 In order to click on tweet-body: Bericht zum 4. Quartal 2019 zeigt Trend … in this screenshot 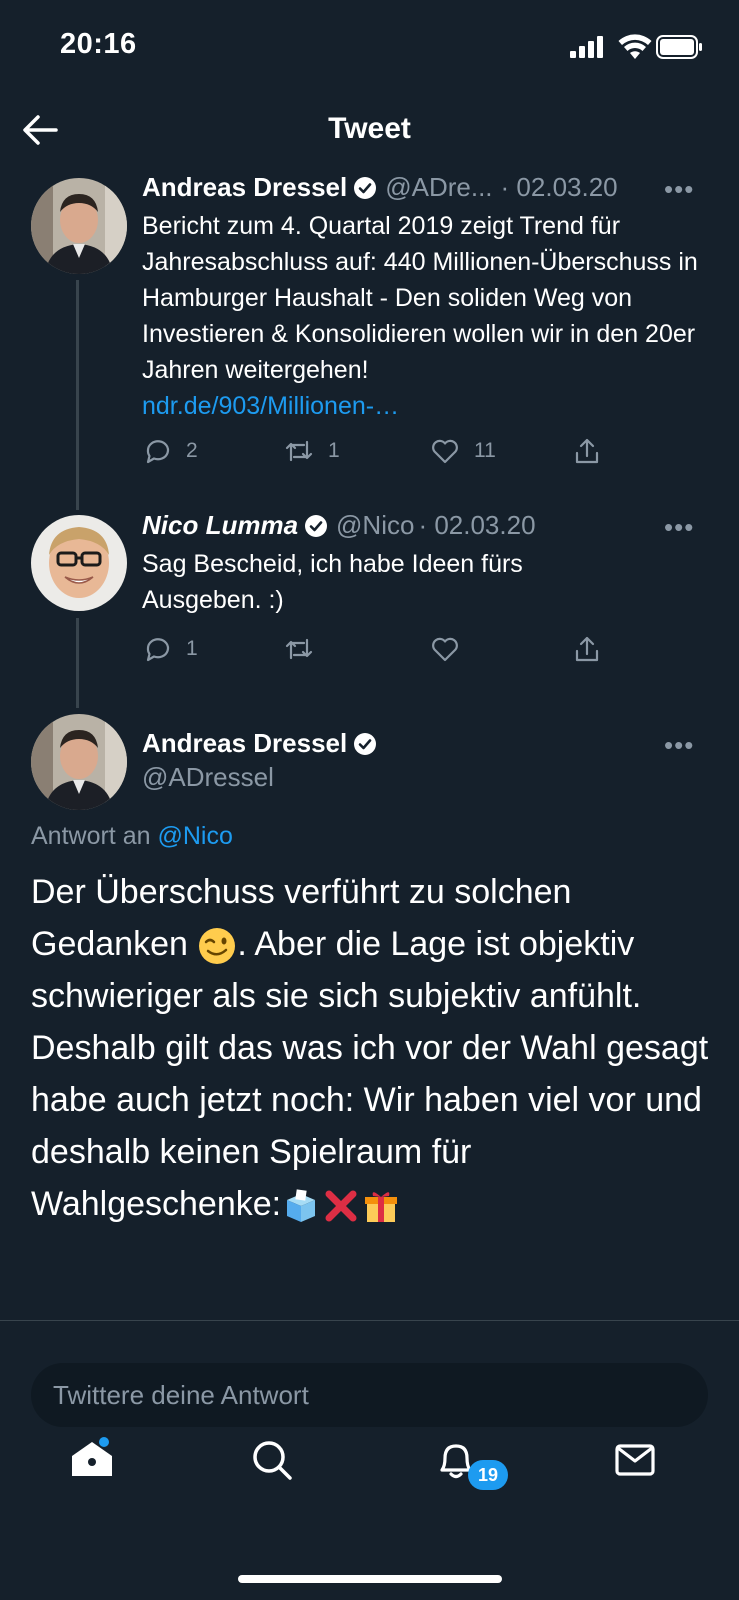, I will do `click(420, 298)`.